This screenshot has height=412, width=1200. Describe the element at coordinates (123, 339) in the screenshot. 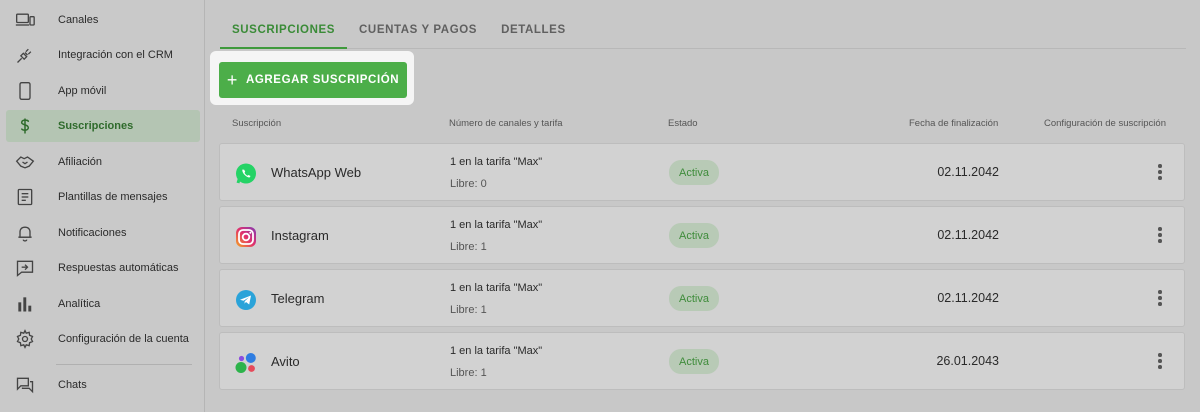

I see `sidebar-item-label: Configuración de la cuenta` at that location.